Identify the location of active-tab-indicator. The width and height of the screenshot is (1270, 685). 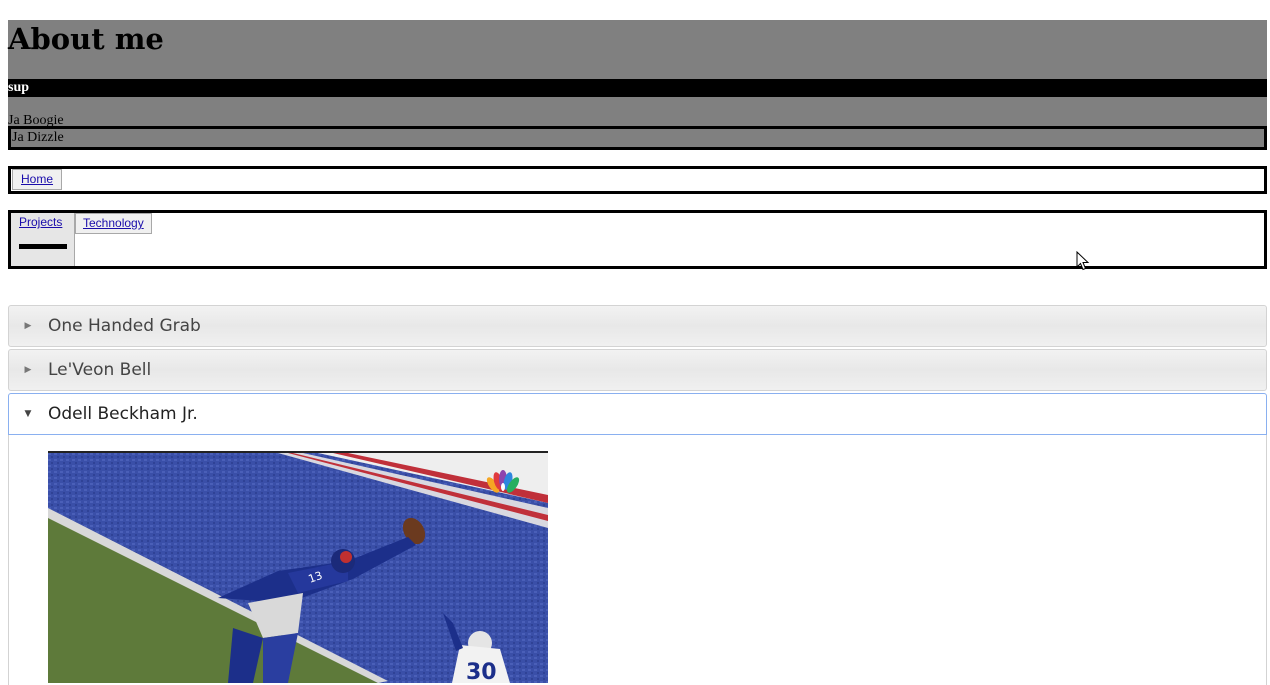
(43, 246).